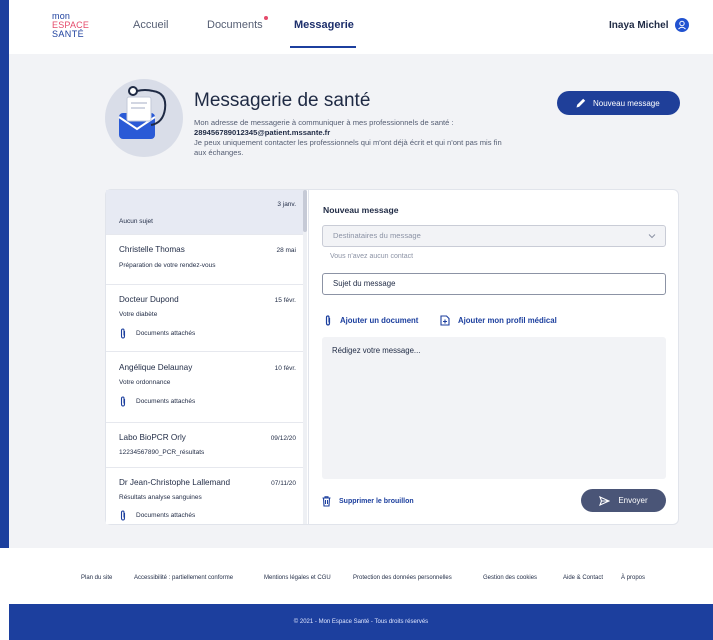 The width and height of the screenshot is (713, 640). Describe the element at coordinates (205, 212) in the screenshot. I see `message-item: 3 janv. Aucun sujet` at that location.